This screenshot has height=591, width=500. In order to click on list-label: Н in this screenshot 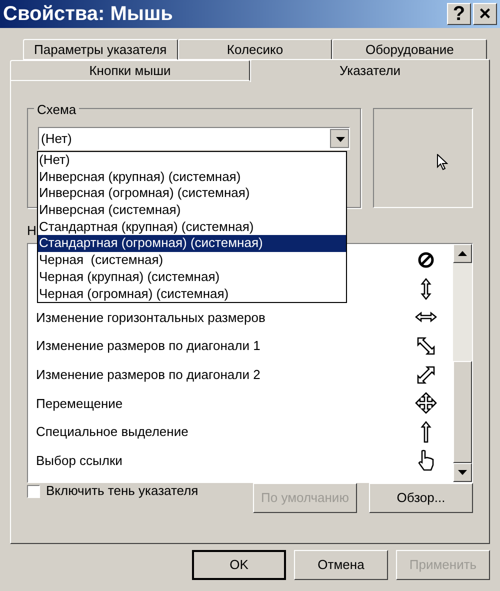, I will do `click(31, 231)`.